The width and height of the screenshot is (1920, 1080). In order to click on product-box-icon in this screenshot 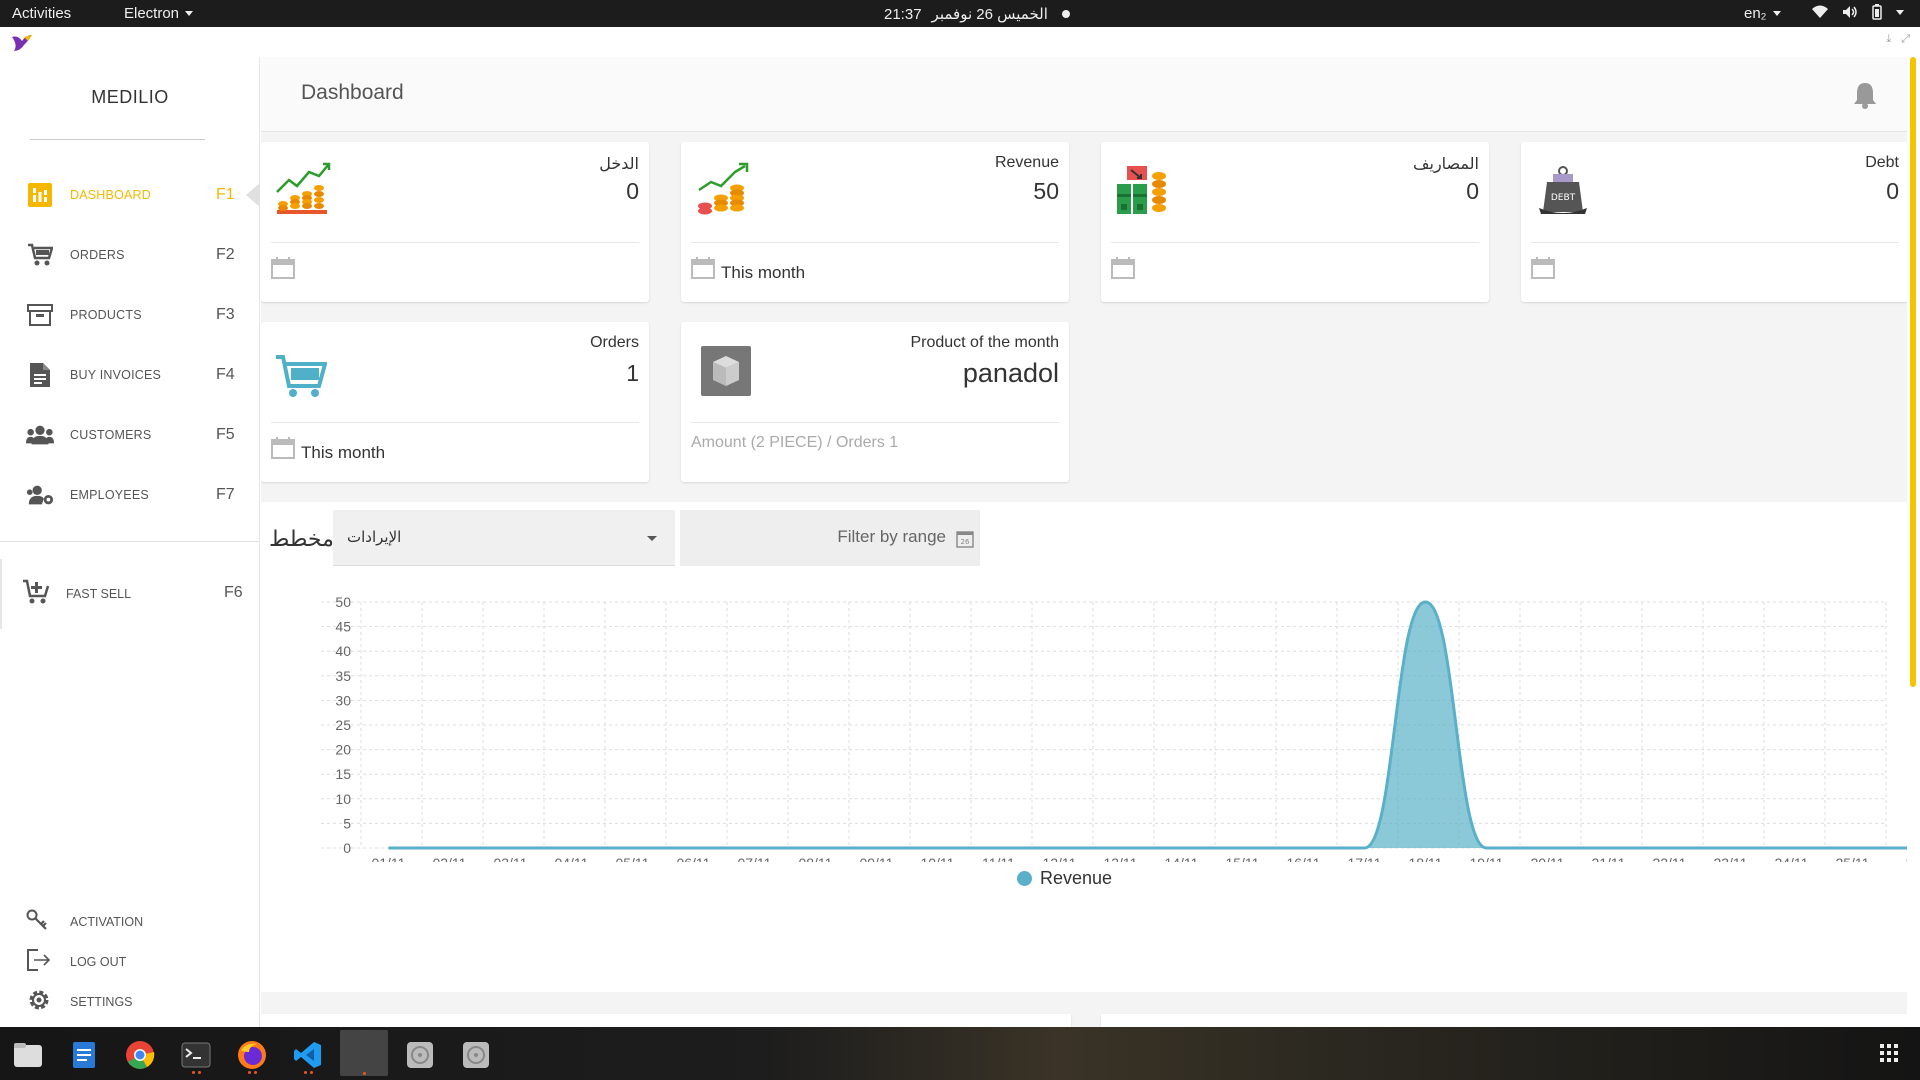, I will do `click(726, 373)`.